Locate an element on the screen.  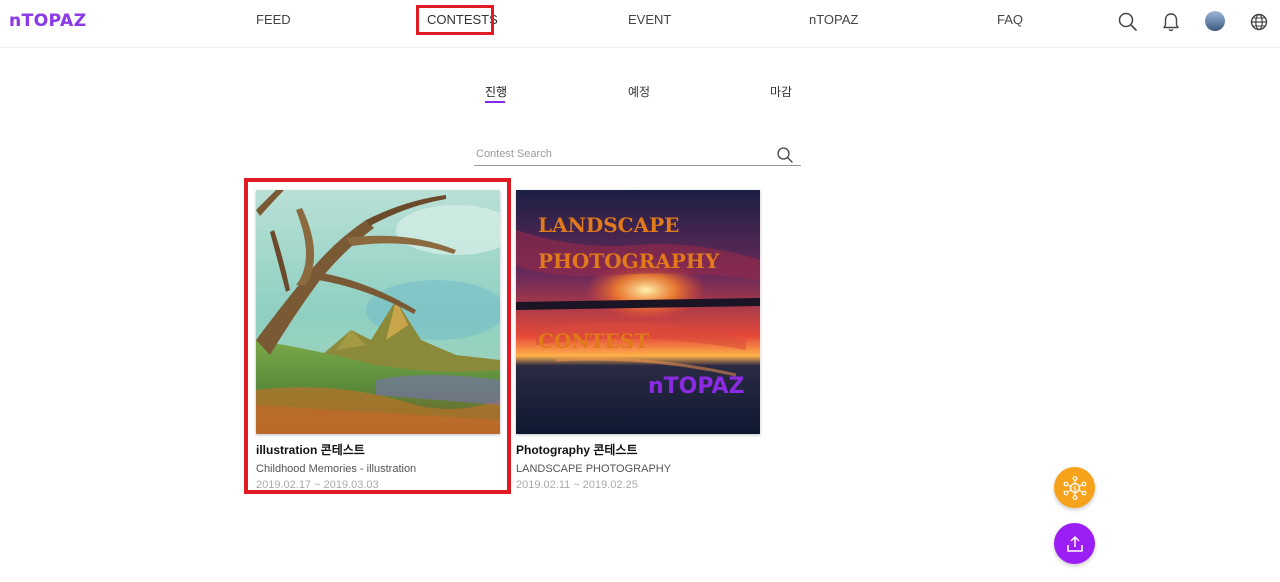
contest-thumbnail-illustration is located at coordinates (378, 312).